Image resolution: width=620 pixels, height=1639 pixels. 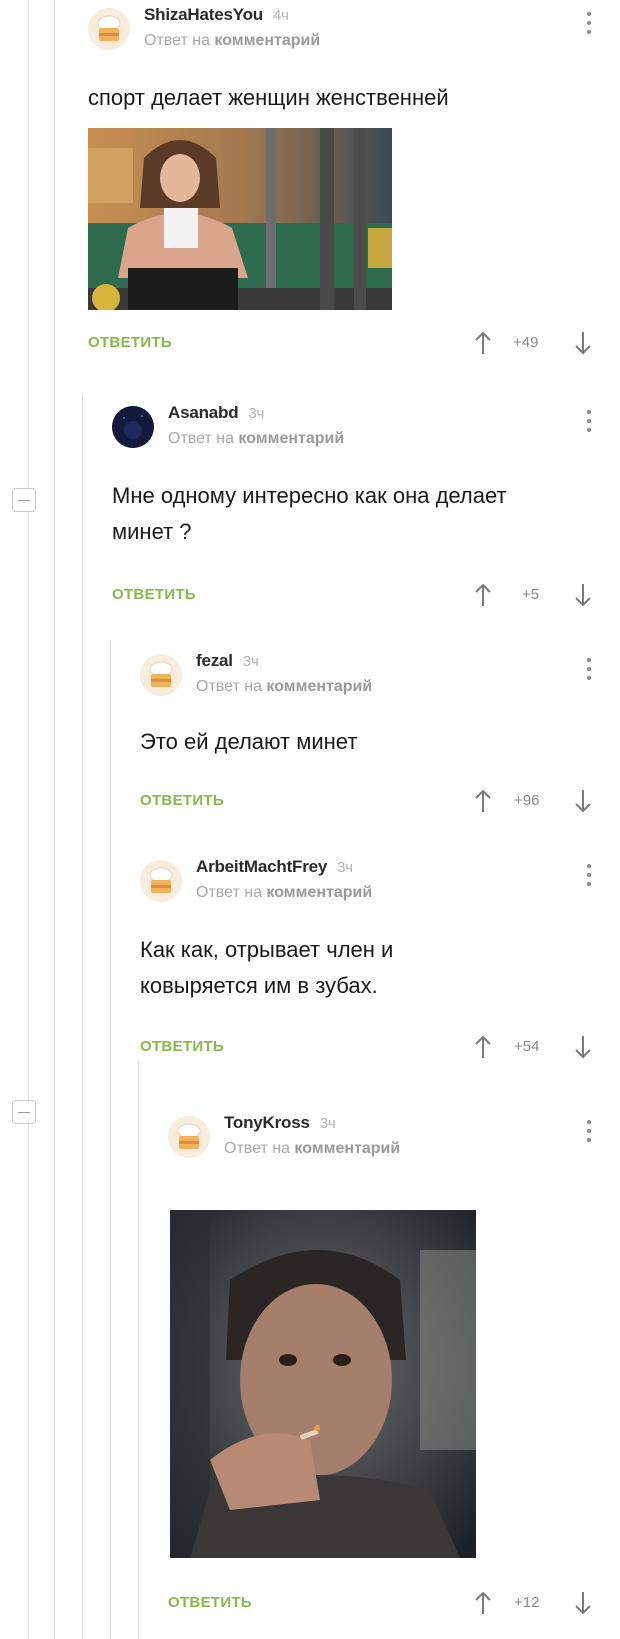 I want to click on author-name: TonyKross, so click(x=267, y=1122).